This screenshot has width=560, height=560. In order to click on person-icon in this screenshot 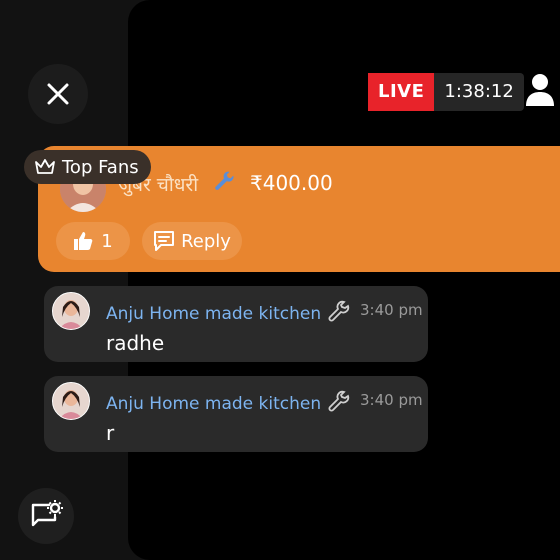, I will do `click(540, 90)`.